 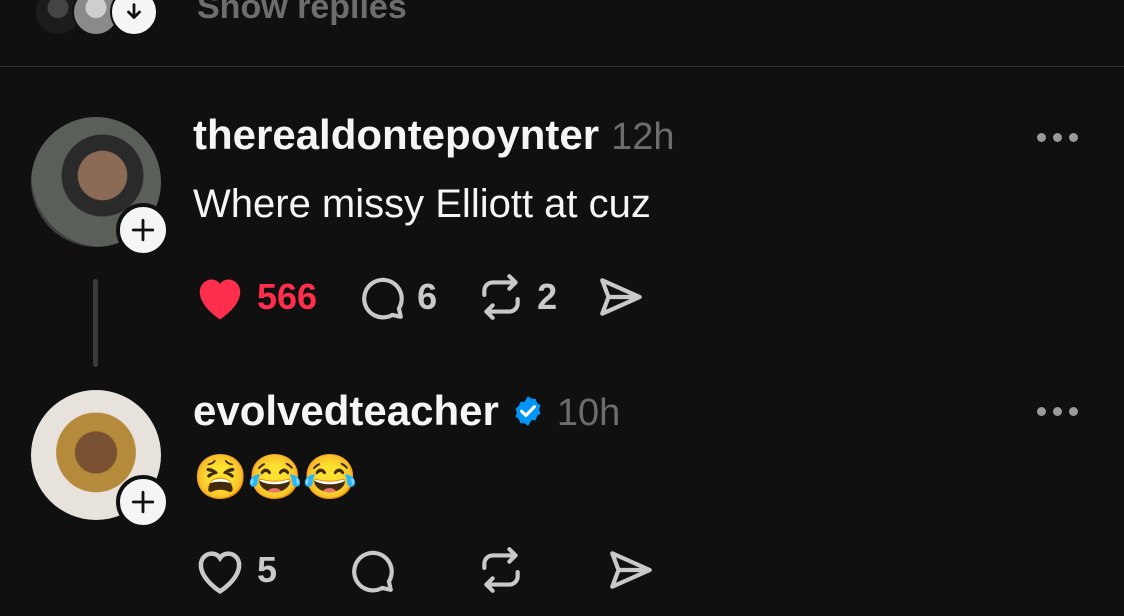 I want to click on repost-button, so click(x=506, y=570).